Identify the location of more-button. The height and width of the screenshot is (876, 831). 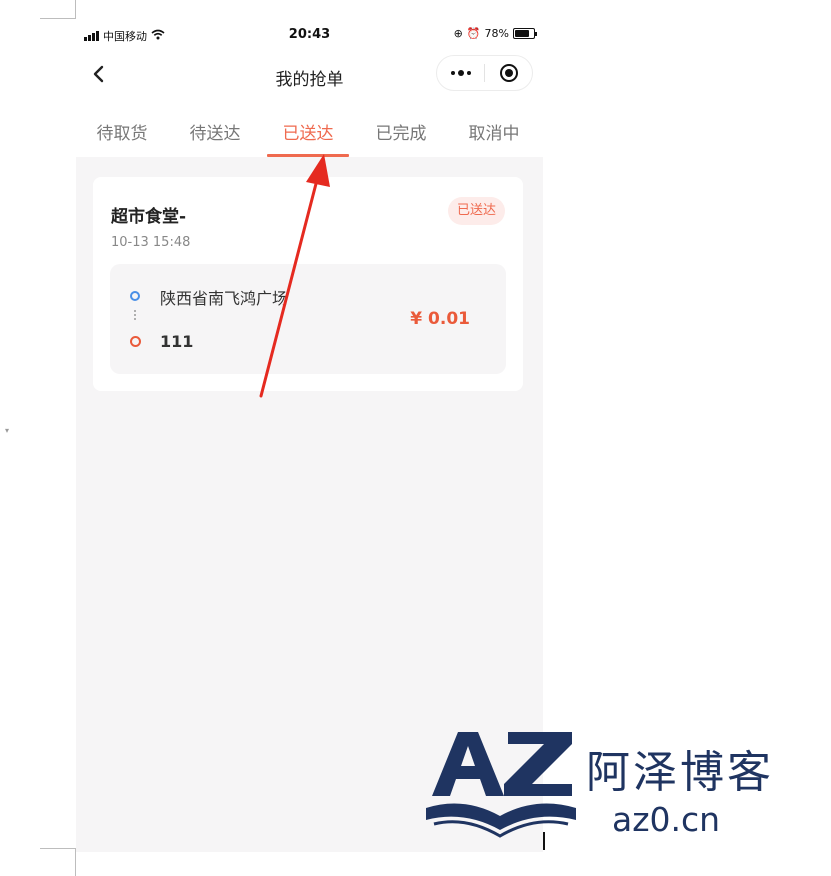
(460, 73).